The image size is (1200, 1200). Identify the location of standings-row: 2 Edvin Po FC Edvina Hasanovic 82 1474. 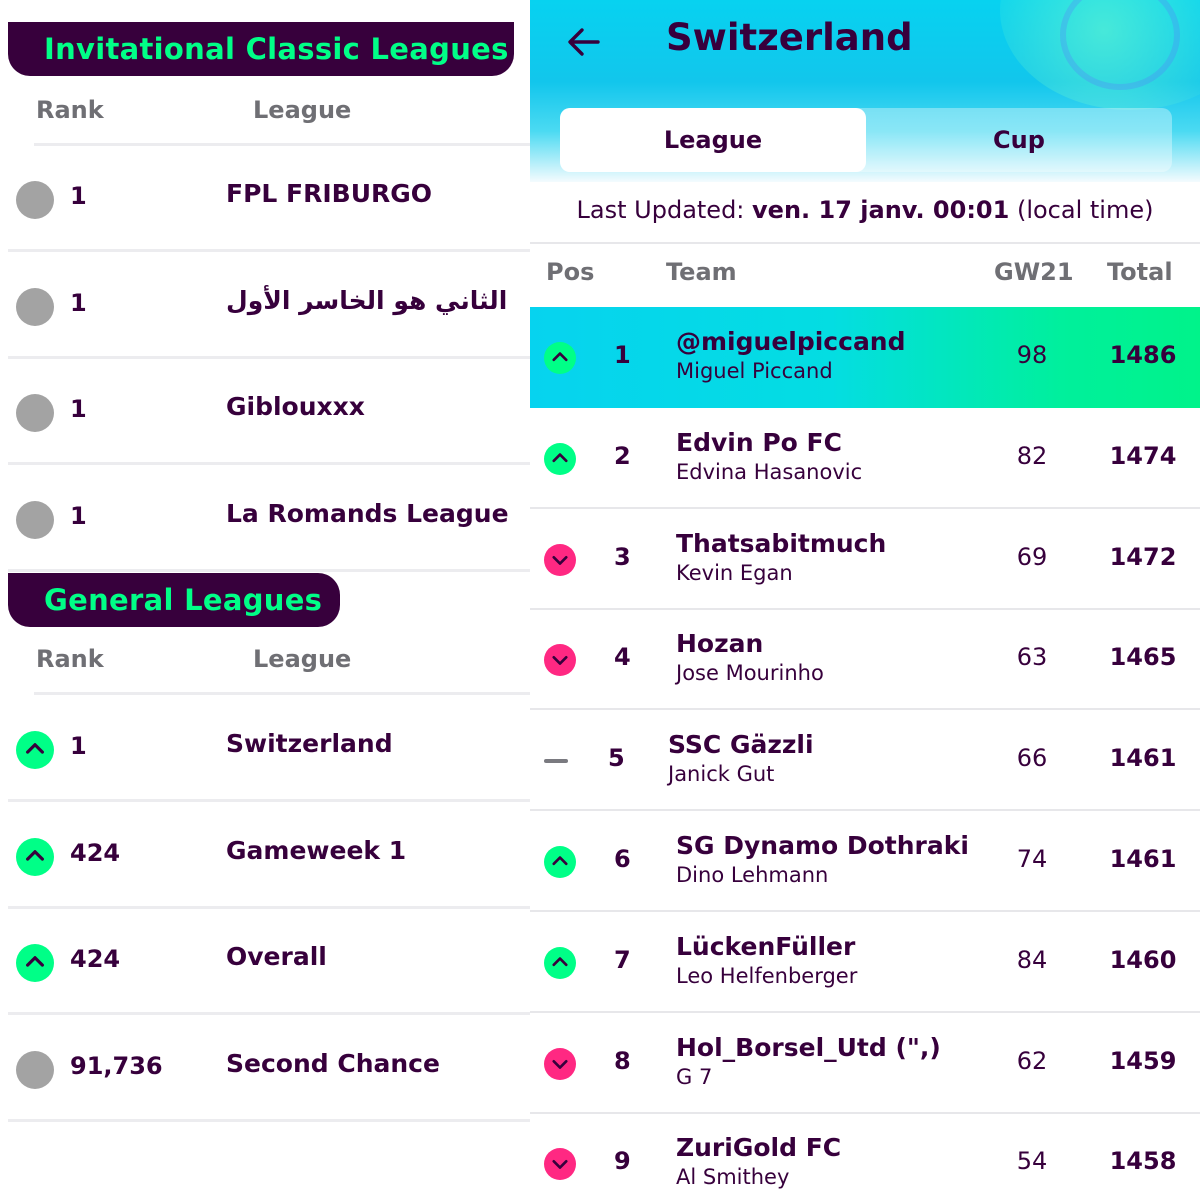
(865, 458).